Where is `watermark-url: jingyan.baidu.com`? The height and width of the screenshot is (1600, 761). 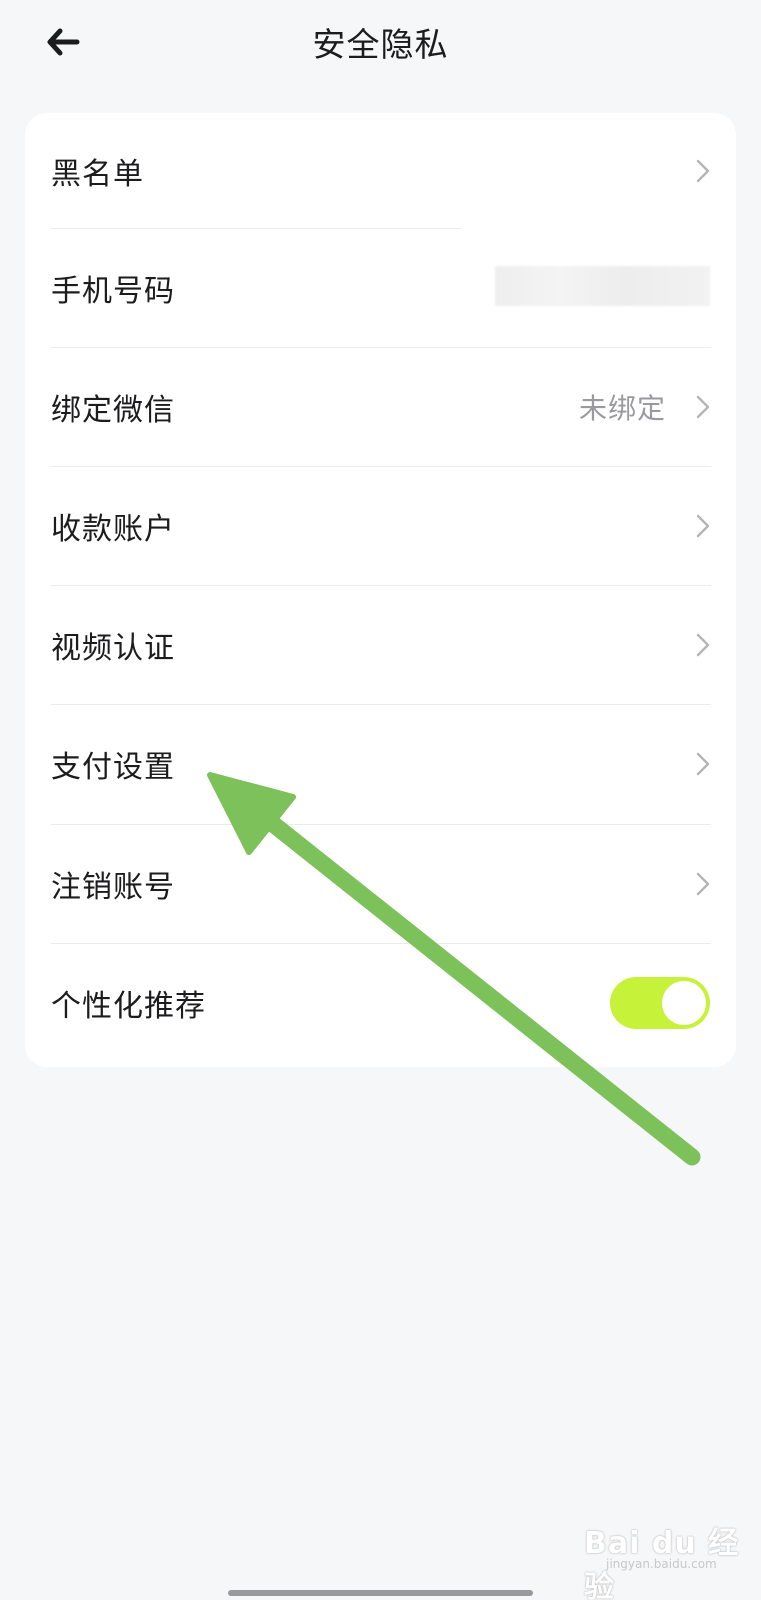 watermark-url: jingyan.baidu.com is located at coordinates (661, 1564).